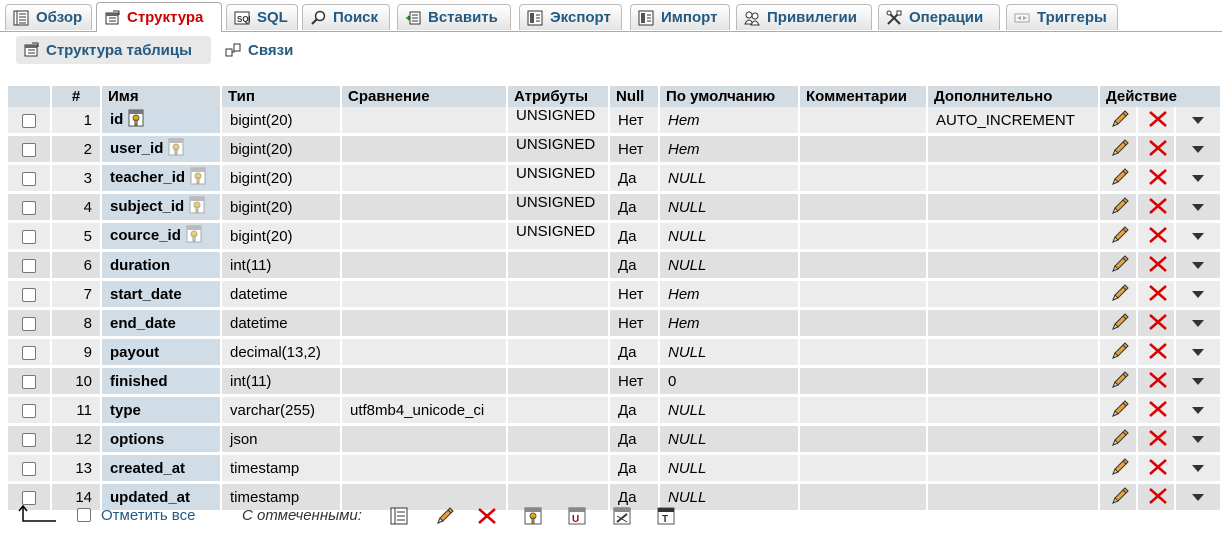  I want to click on column-header: Тип, so click(281, 96).